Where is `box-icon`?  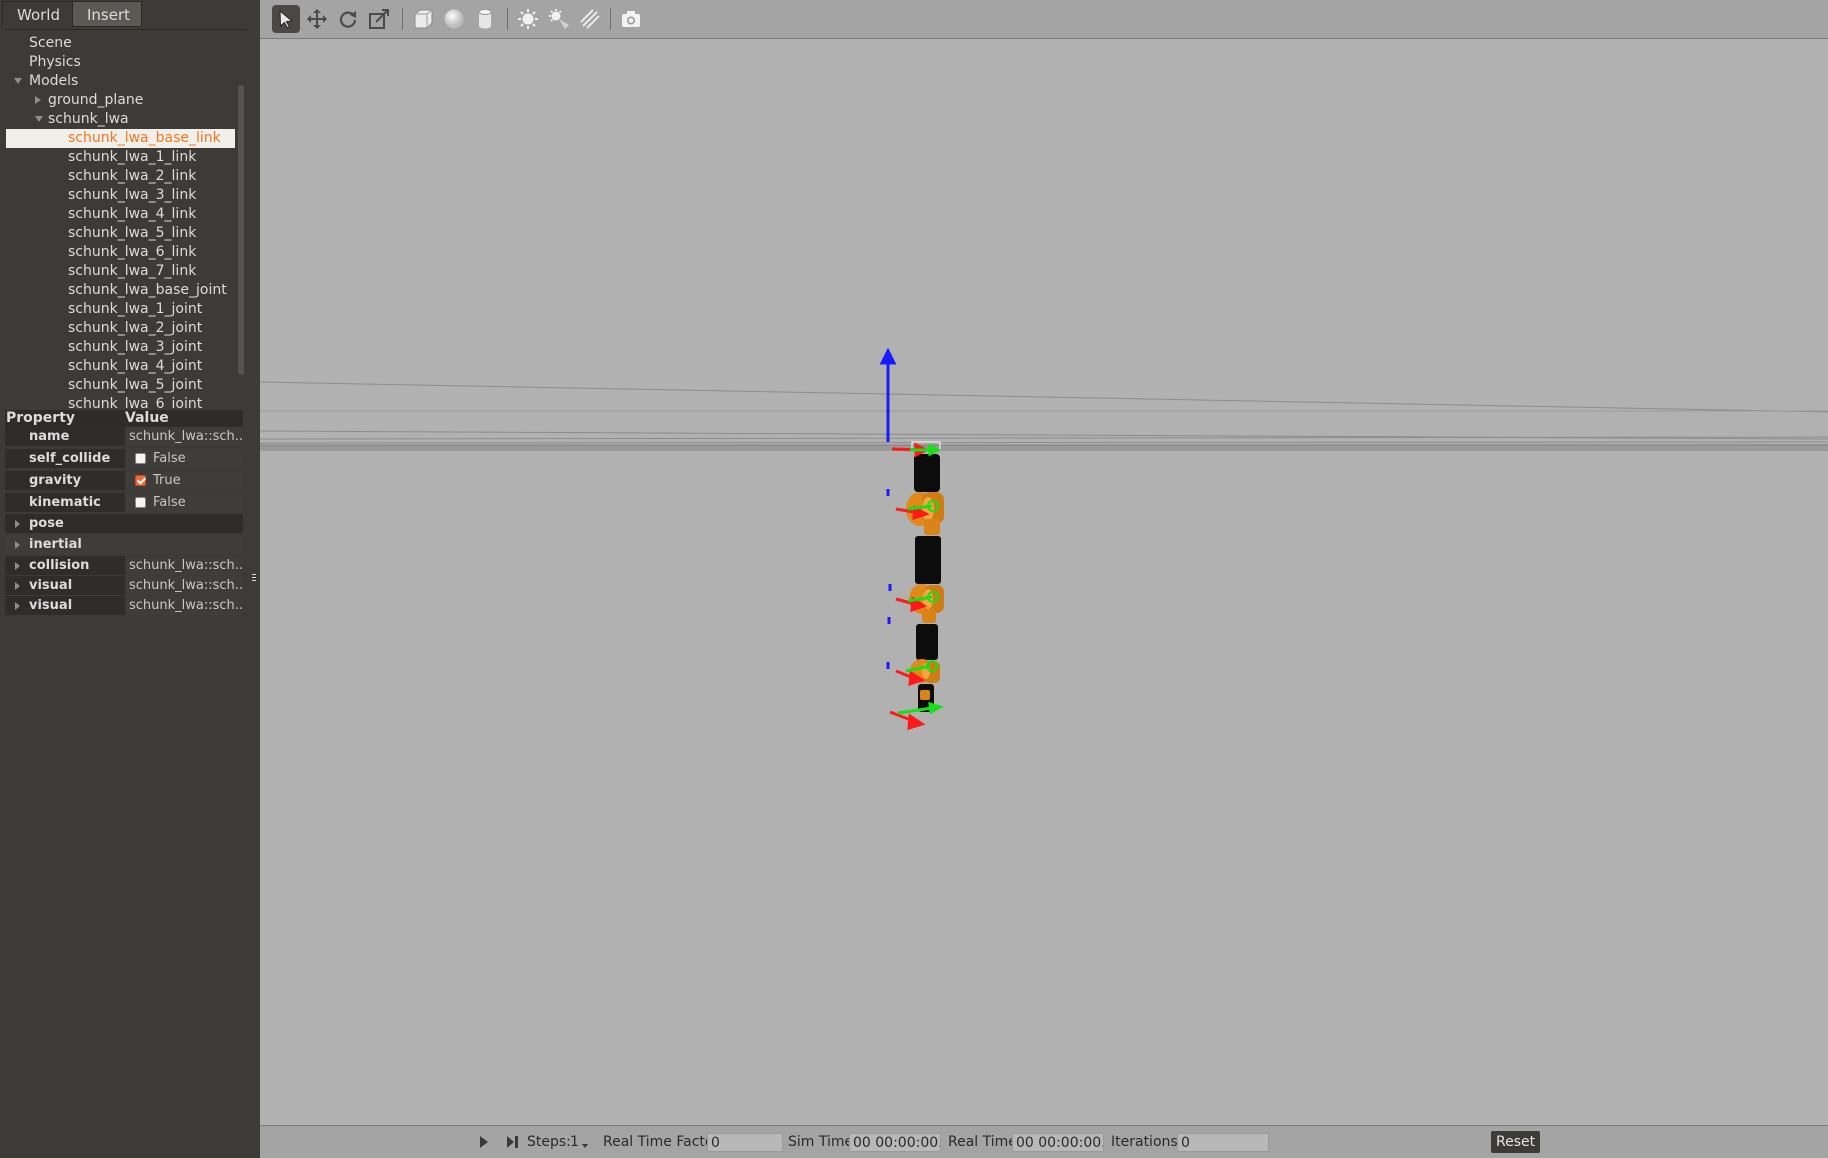 box-icon is located at coordinates (423, 19).